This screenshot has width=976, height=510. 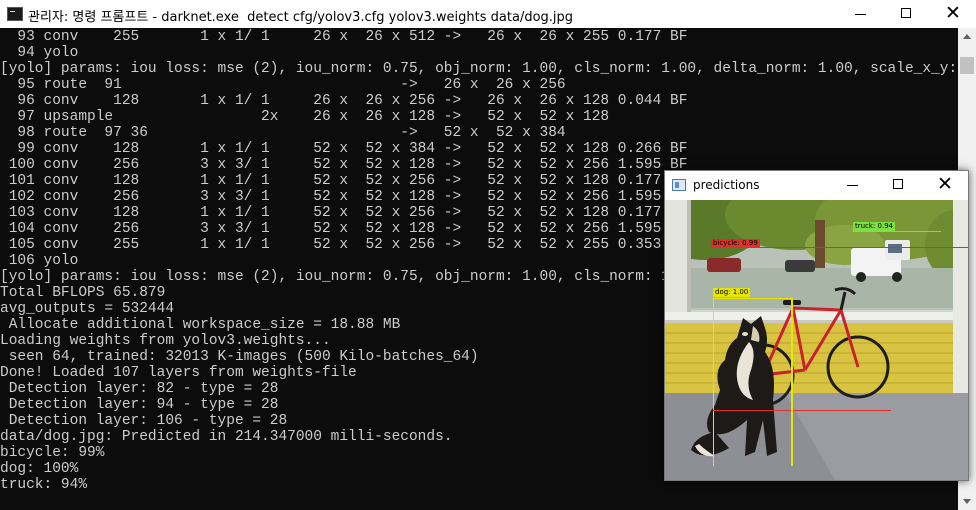 I want to click on predictions-maximize-button, so click(x=899, y=185).